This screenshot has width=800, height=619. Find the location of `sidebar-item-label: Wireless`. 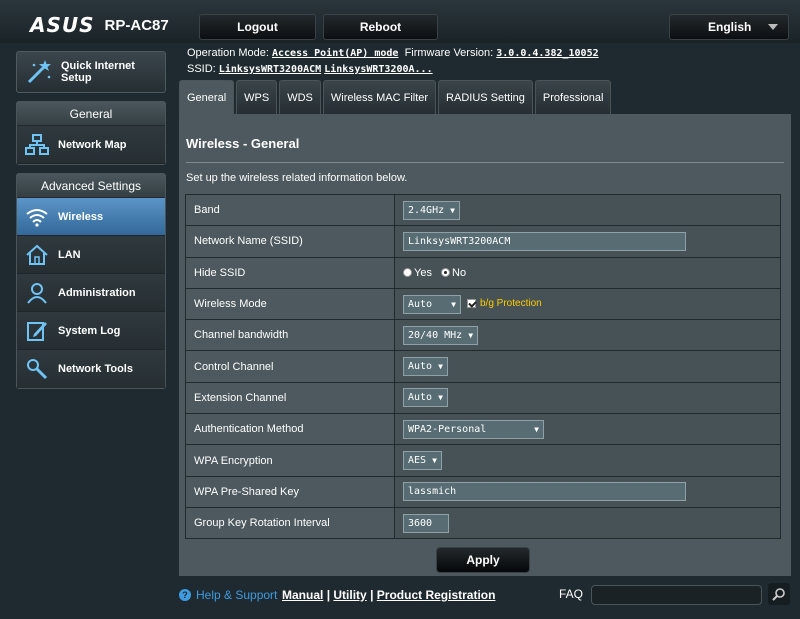

sidebar-item-label: Wireless is located at coordinates (81, 216).